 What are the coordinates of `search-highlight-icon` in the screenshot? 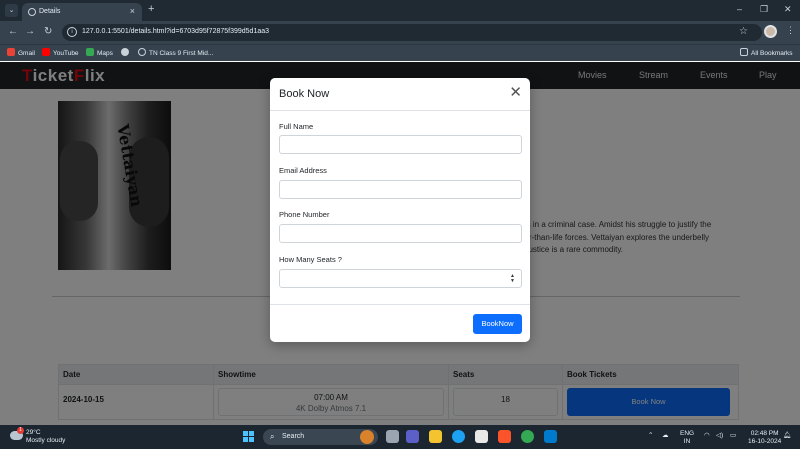 It's located at (367, 437).